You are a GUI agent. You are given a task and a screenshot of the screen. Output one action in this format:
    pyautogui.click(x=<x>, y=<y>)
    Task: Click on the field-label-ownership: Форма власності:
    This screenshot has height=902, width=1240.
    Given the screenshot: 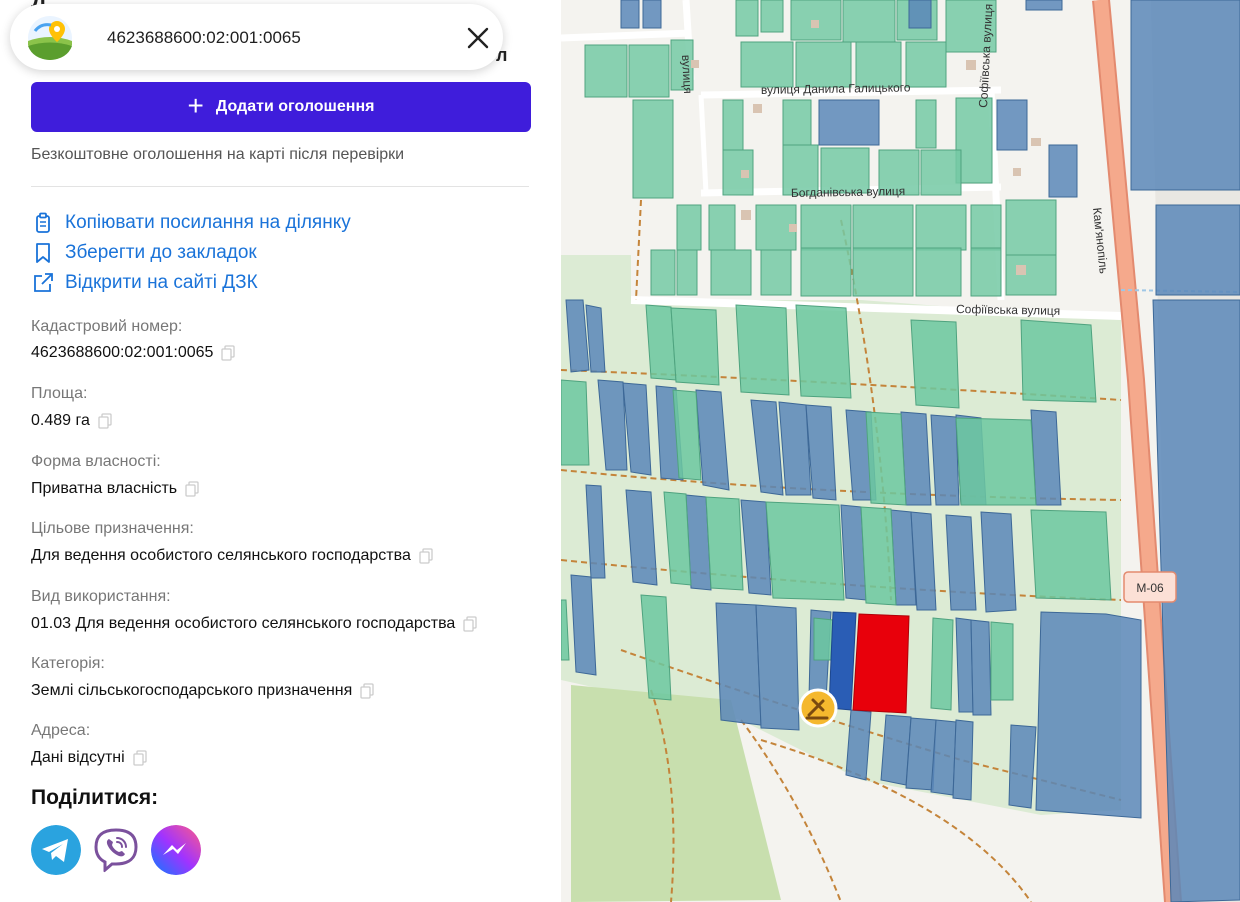 What is the action you would take?
    pyautogui.click(x=96, y=461)
    